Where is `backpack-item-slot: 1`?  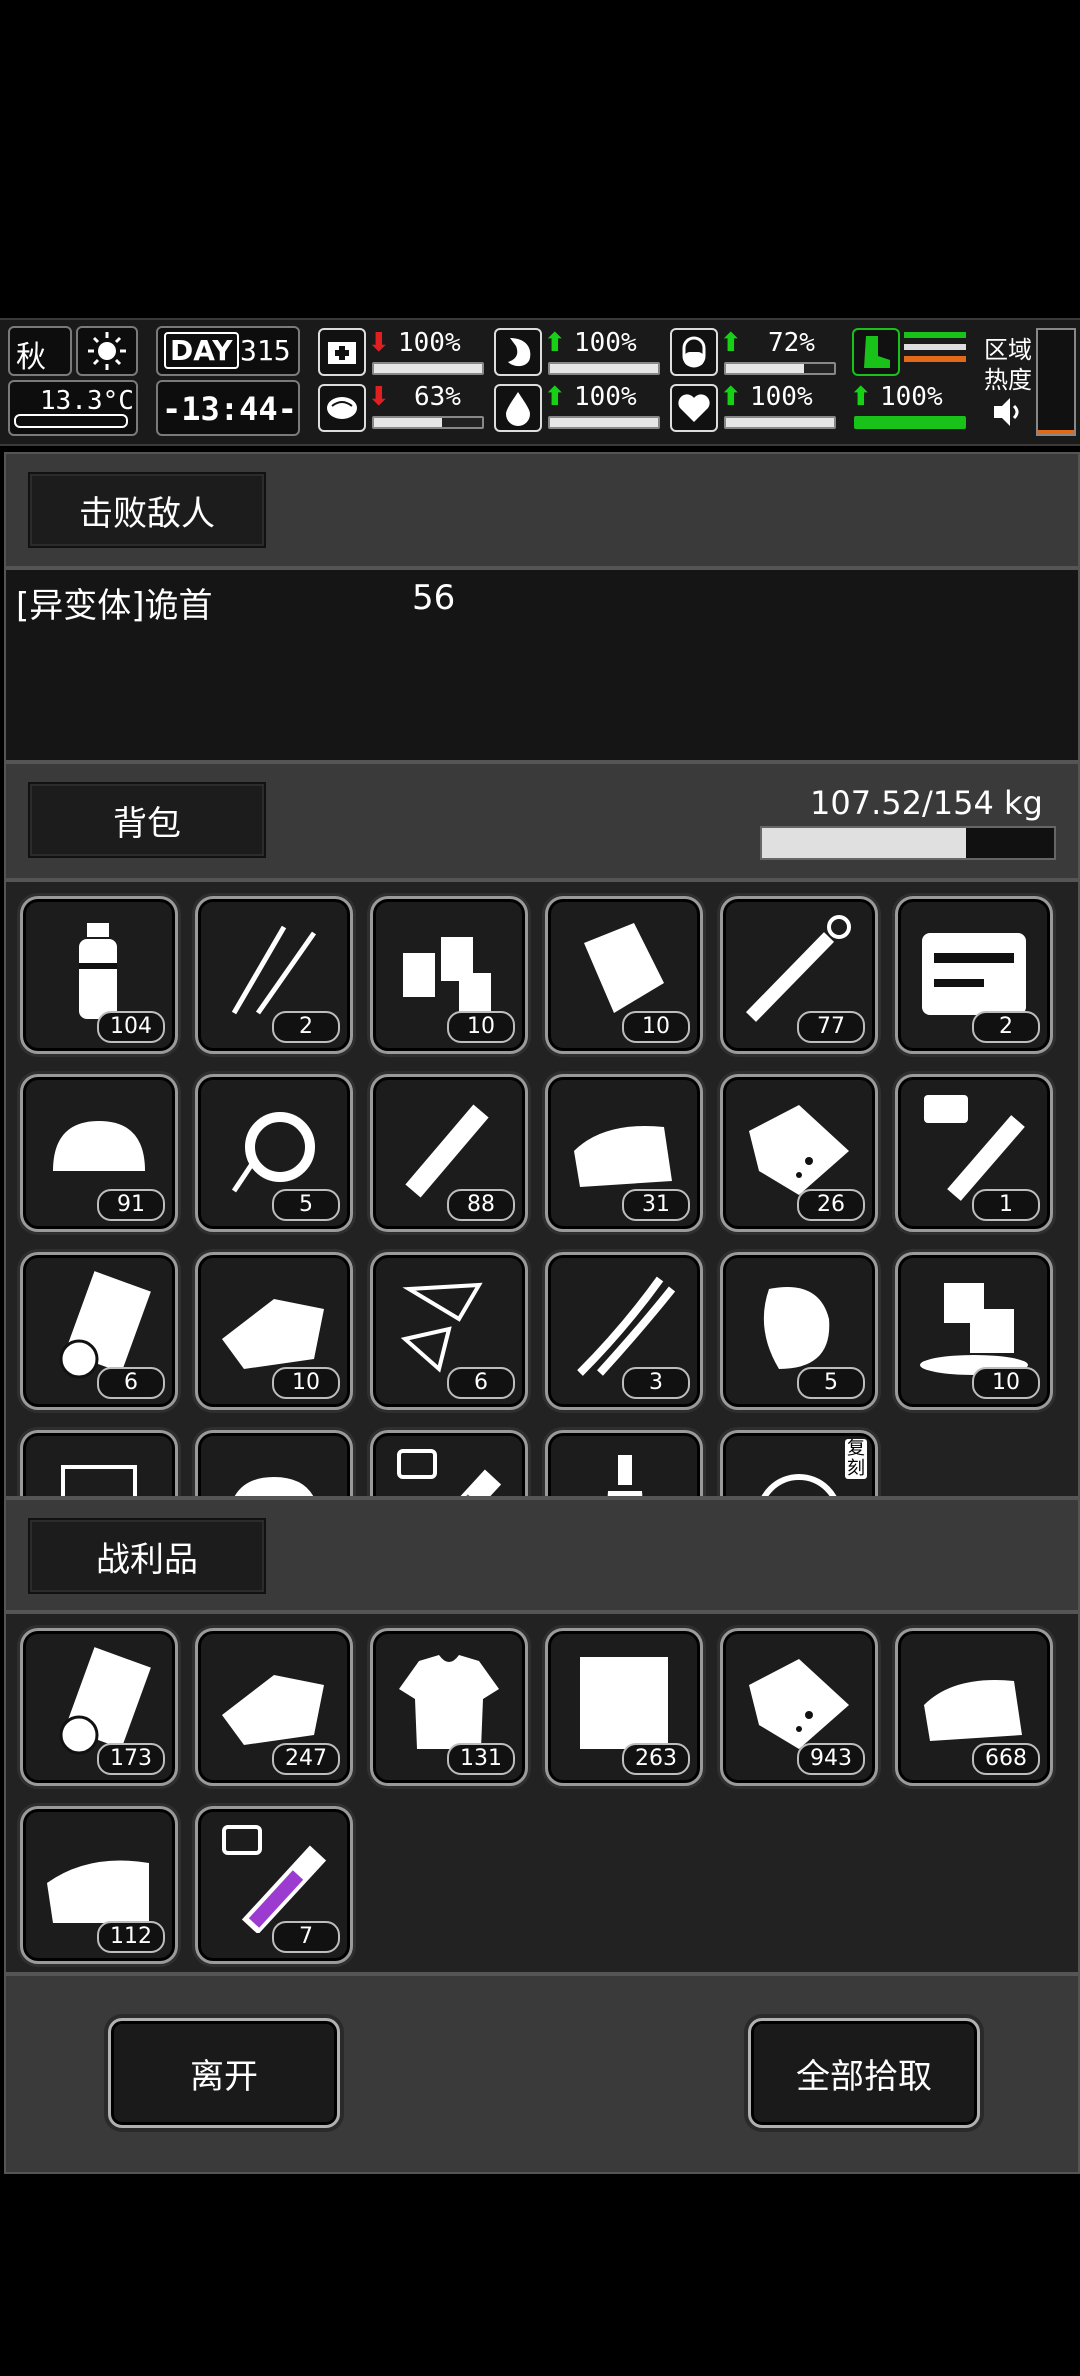
backpack-item-slot: 1 is located at coordinates (974, 1153).